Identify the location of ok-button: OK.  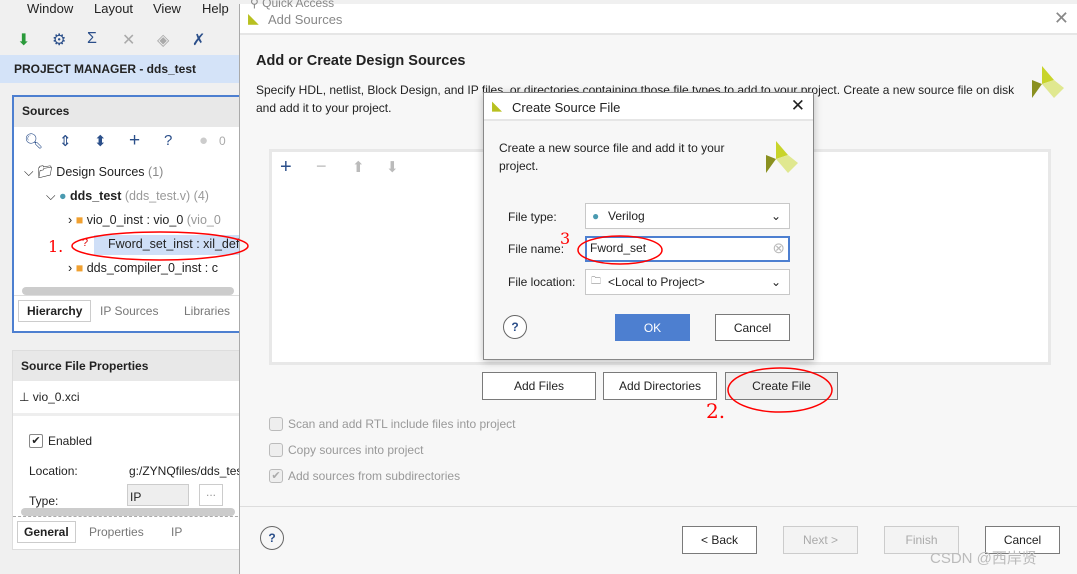
(652, 327).